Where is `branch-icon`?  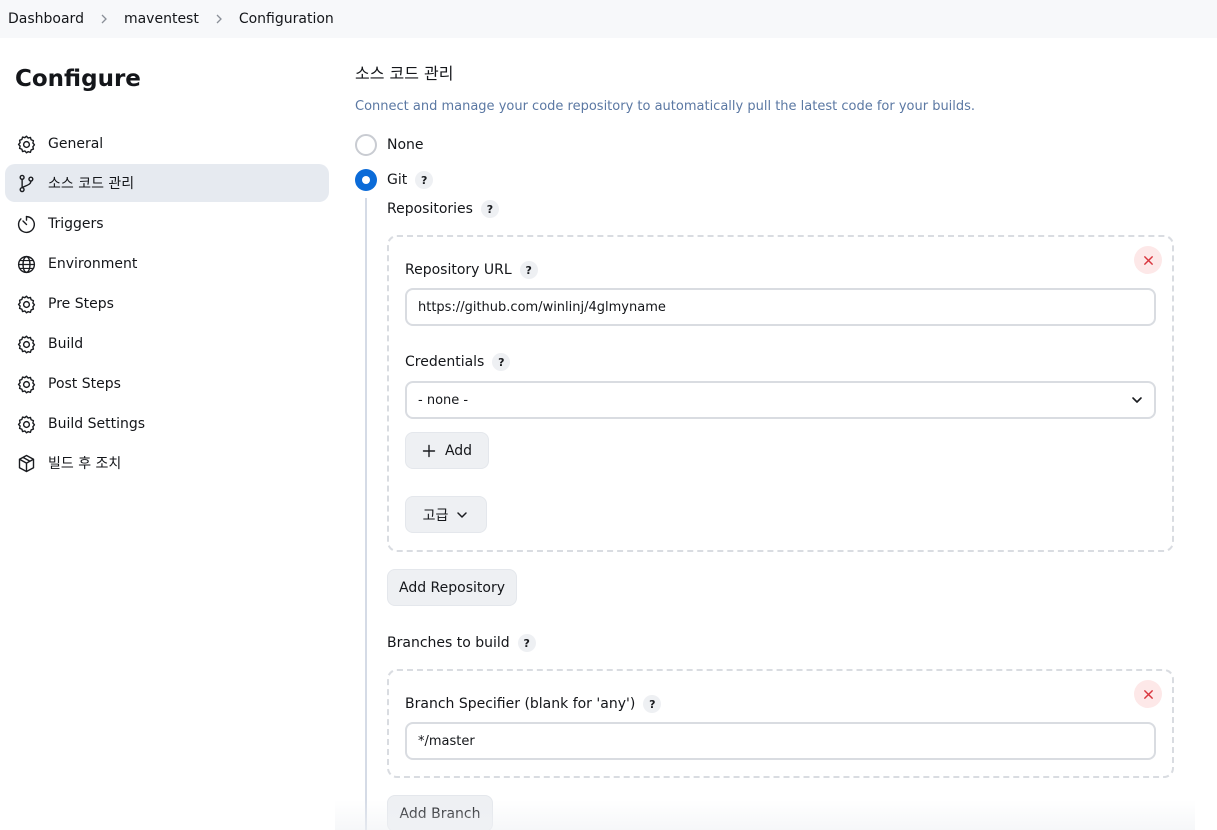 branch-icon is located at coordinates (26, 183).